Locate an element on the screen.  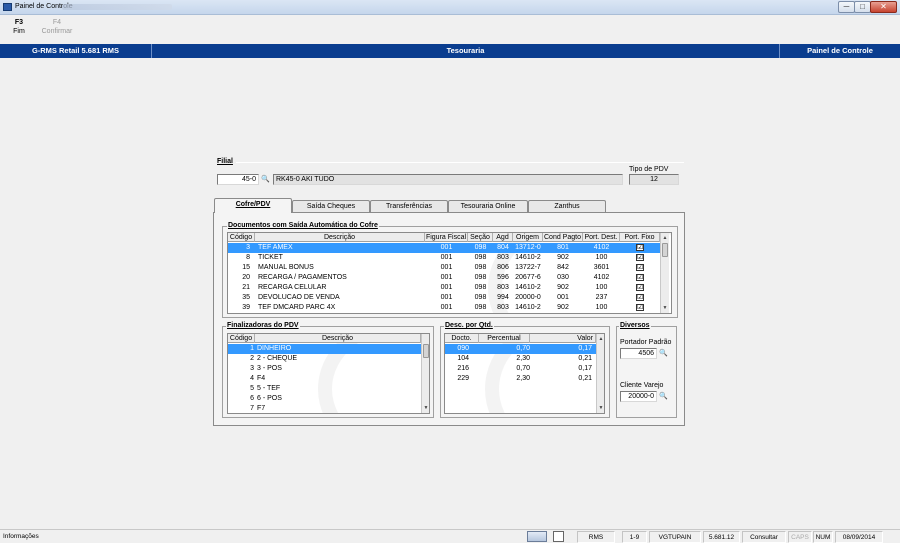
desc-qtd-title: Desc. por Qtd. is located at coordinates (469, 325).